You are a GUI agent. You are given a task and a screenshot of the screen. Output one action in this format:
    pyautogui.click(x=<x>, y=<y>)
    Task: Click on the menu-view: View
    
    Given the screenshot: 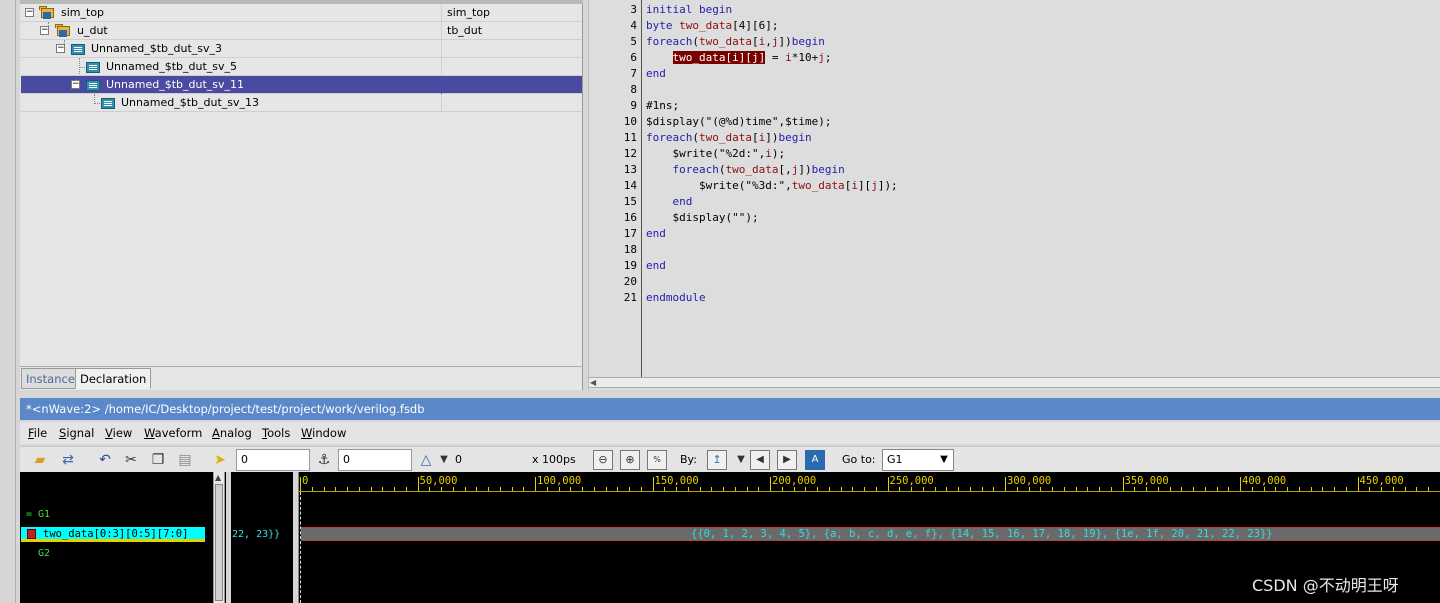 What is the action you would take?
    pyautogui.click(x=118, y=433)
    